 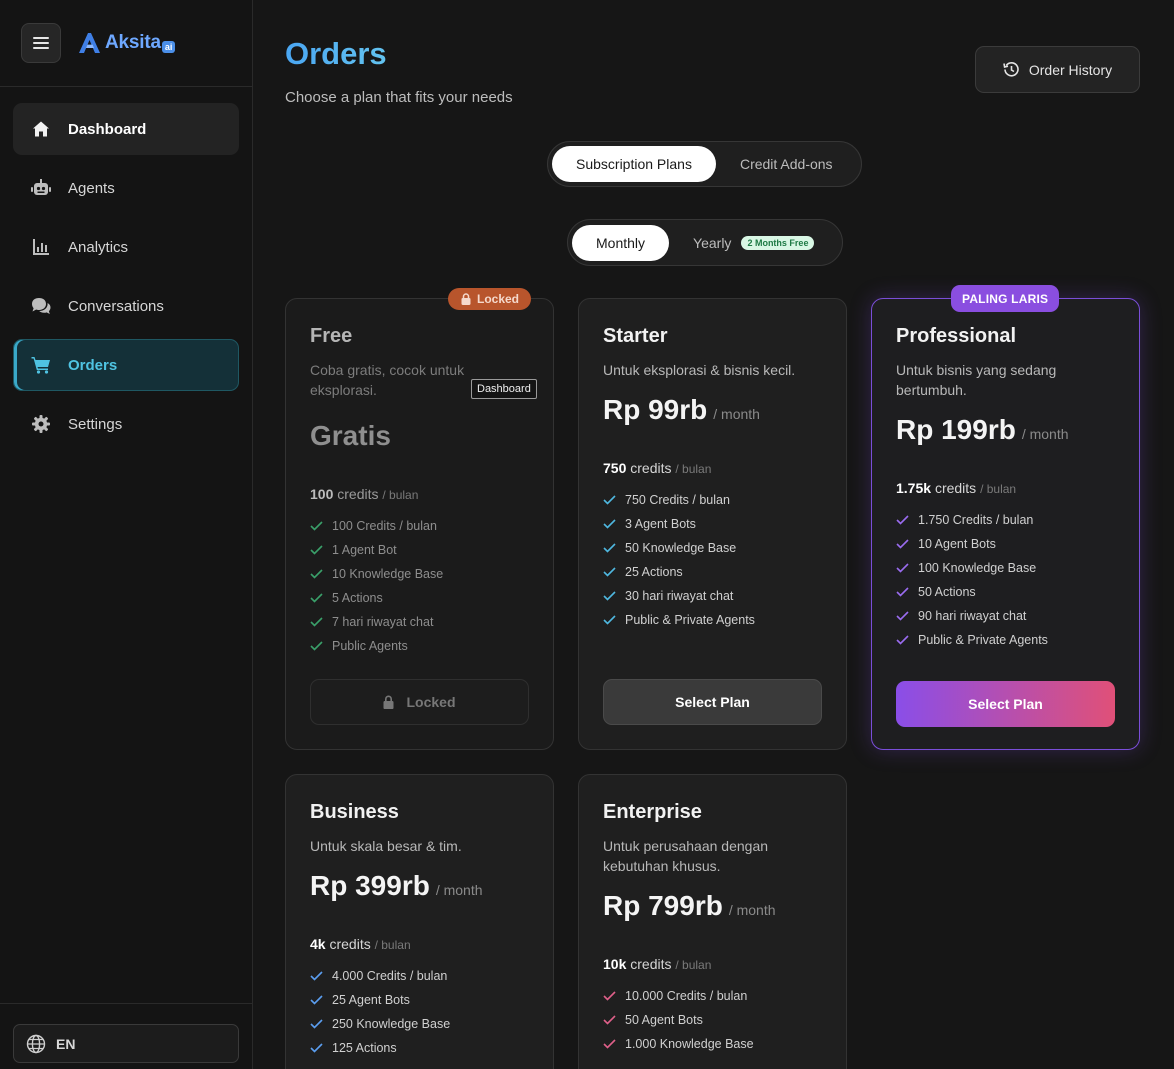 What do you see at coordinates (331, 336) in the screenshot?
I see `plan-name: Free` at bounding box center [331, 336].